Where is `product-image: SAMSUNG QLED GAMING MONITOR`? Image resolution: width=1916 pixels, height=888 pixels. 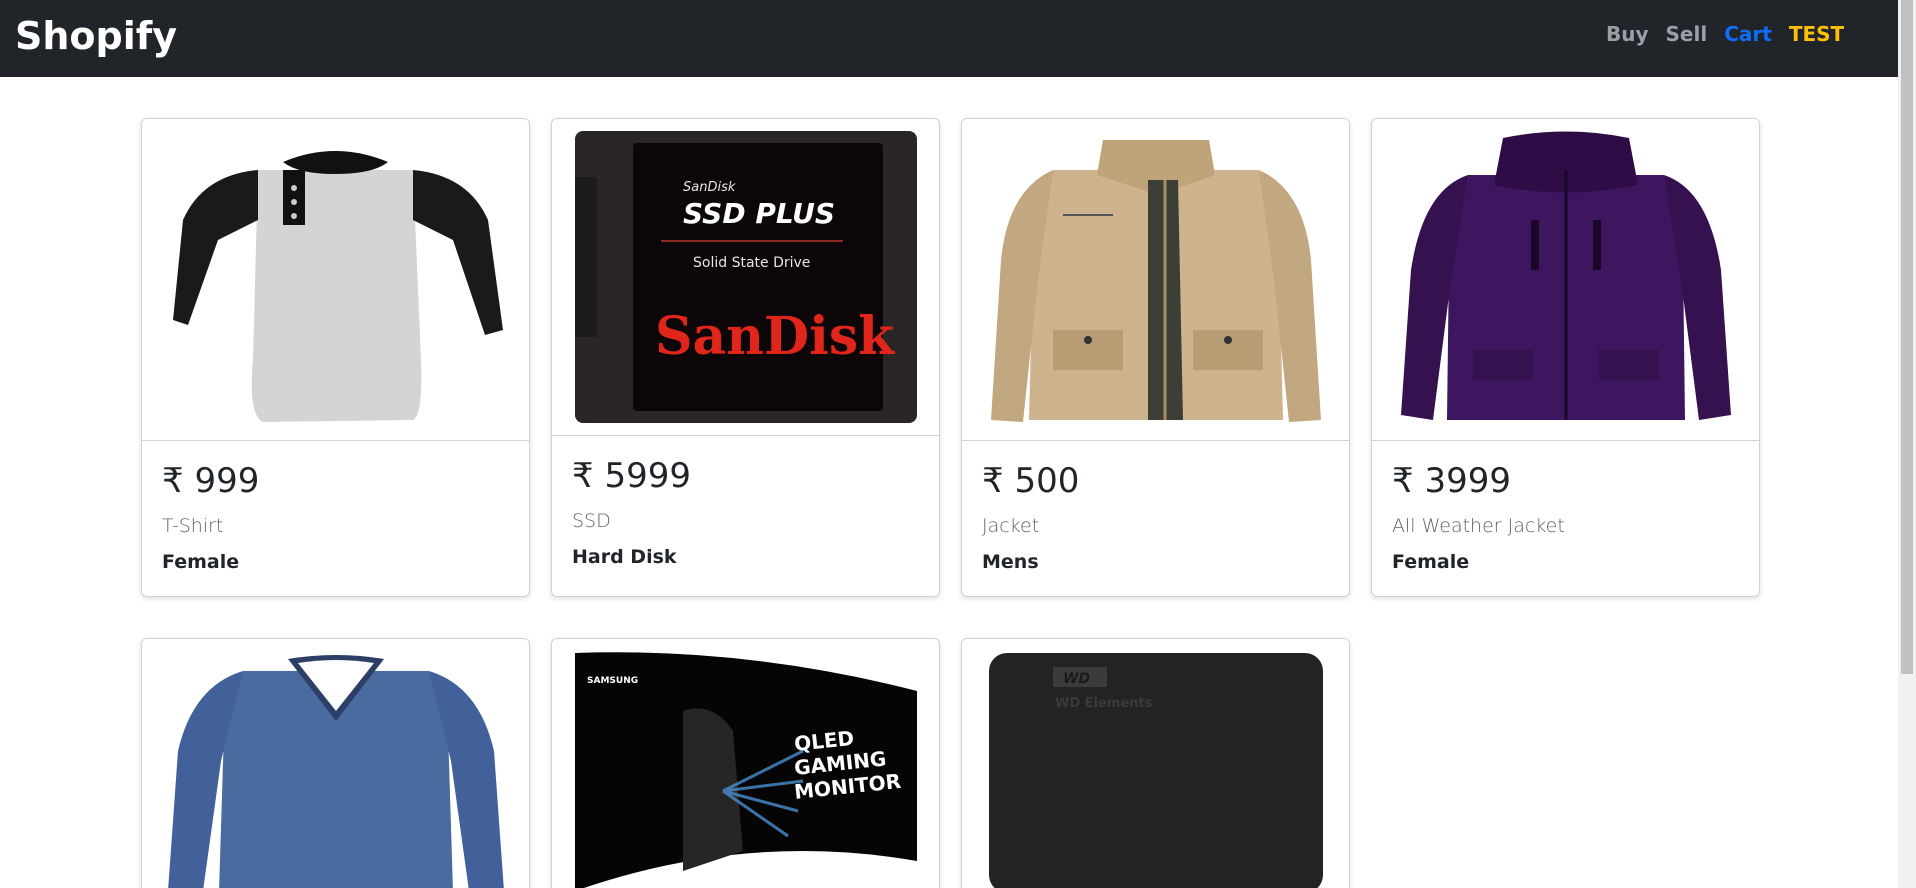 product-image: SAMSUNG QLED GAMING MONITOR is located at coordinates (745, 763).